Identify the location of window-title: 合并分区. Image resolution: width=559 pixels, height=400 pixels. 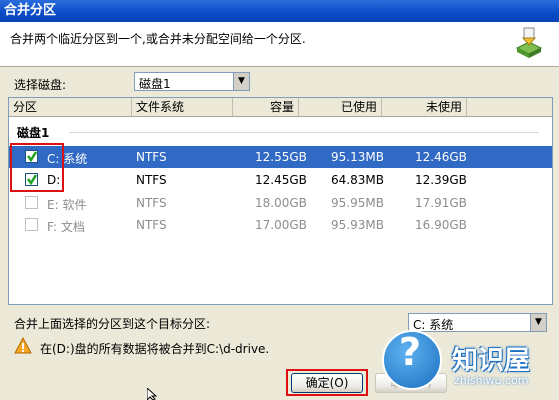
(279, 11).